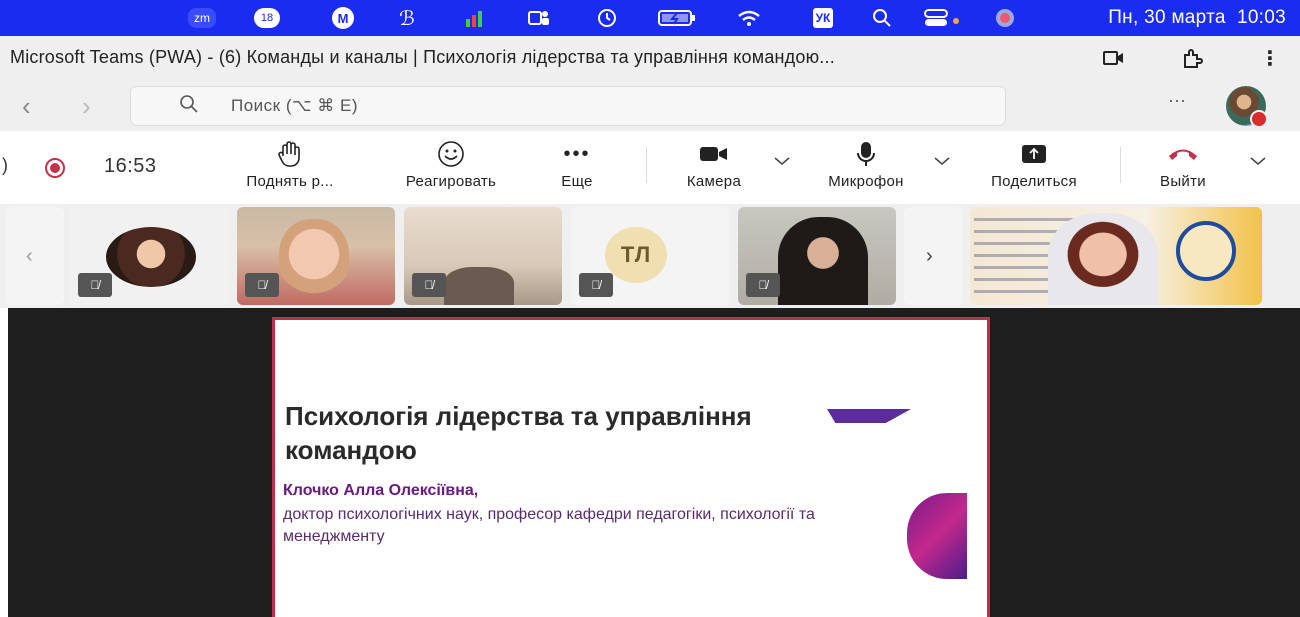  What do you see at coordinates (539, 18) in the screenshot?
I see `teams-icon` at bounding box center [539, 18].